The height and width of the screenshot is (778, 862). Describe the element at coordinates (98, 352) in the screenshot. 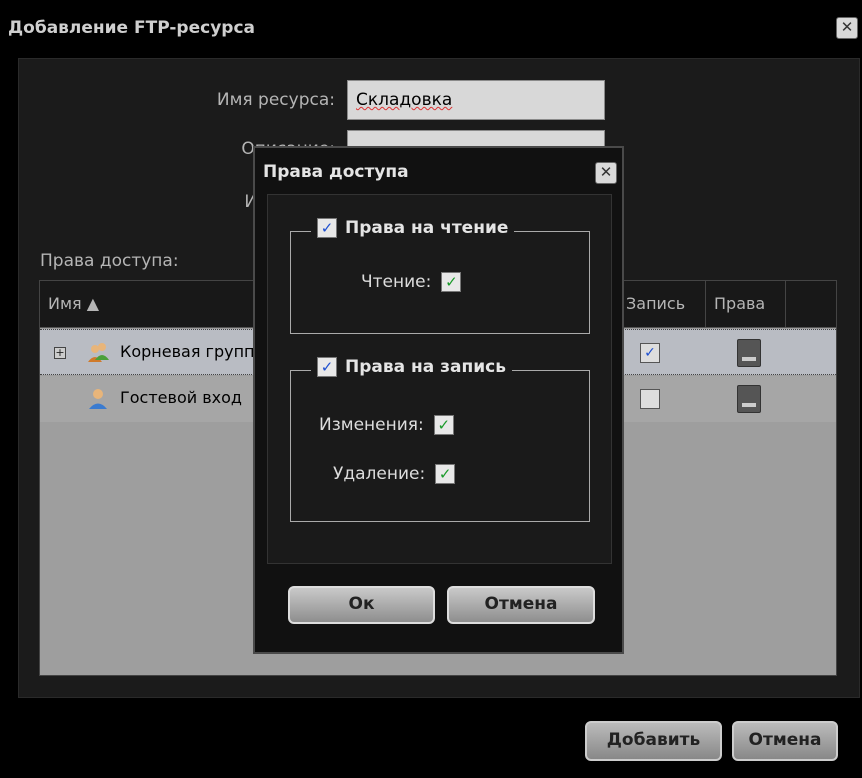

I see `group-icon` at that location.